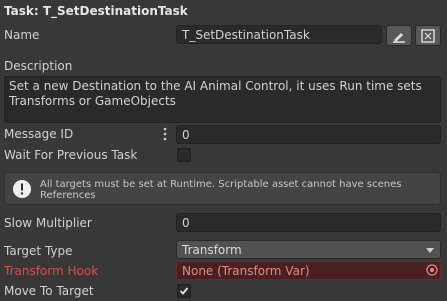  I want to click on reference-icon, so click(428, 35).